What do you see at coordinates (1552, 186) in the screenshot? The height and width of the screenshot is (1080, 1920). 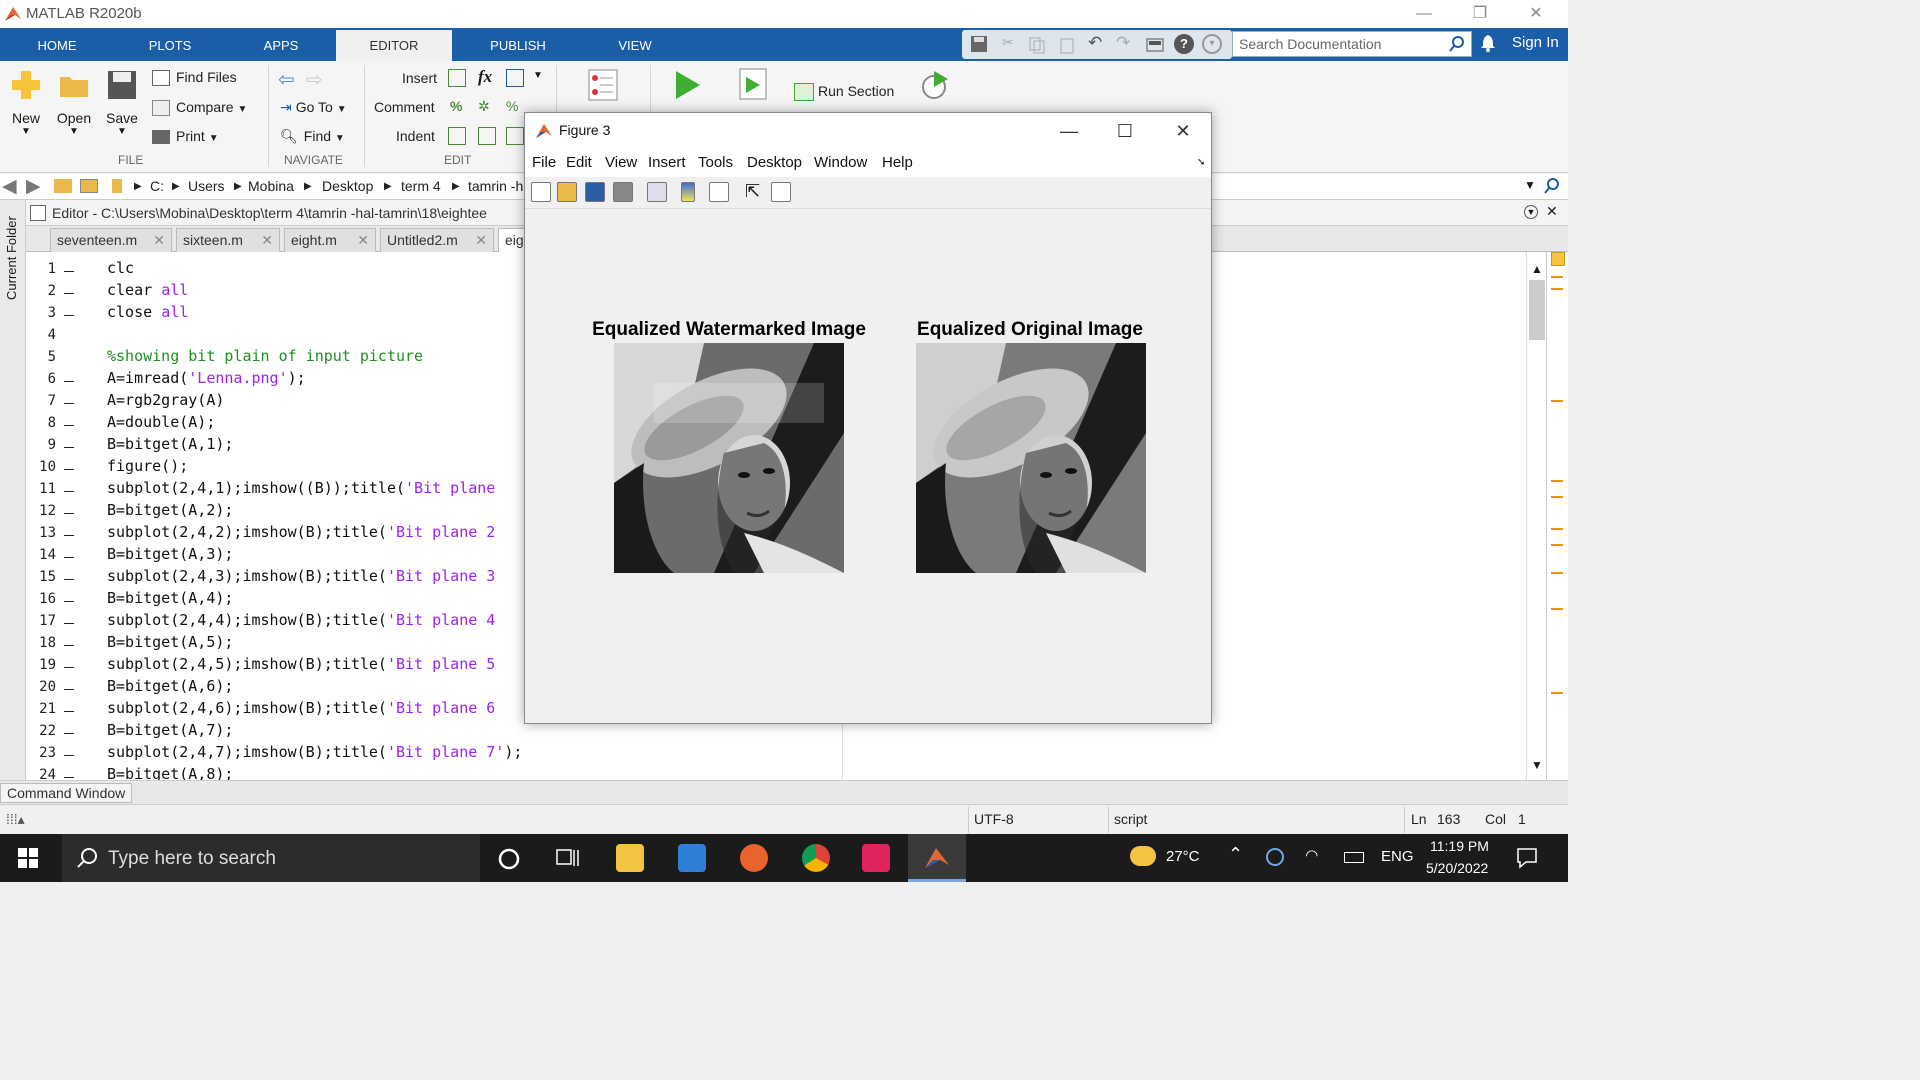 I see `address-search-icon` at bounding box center [1552, 186].